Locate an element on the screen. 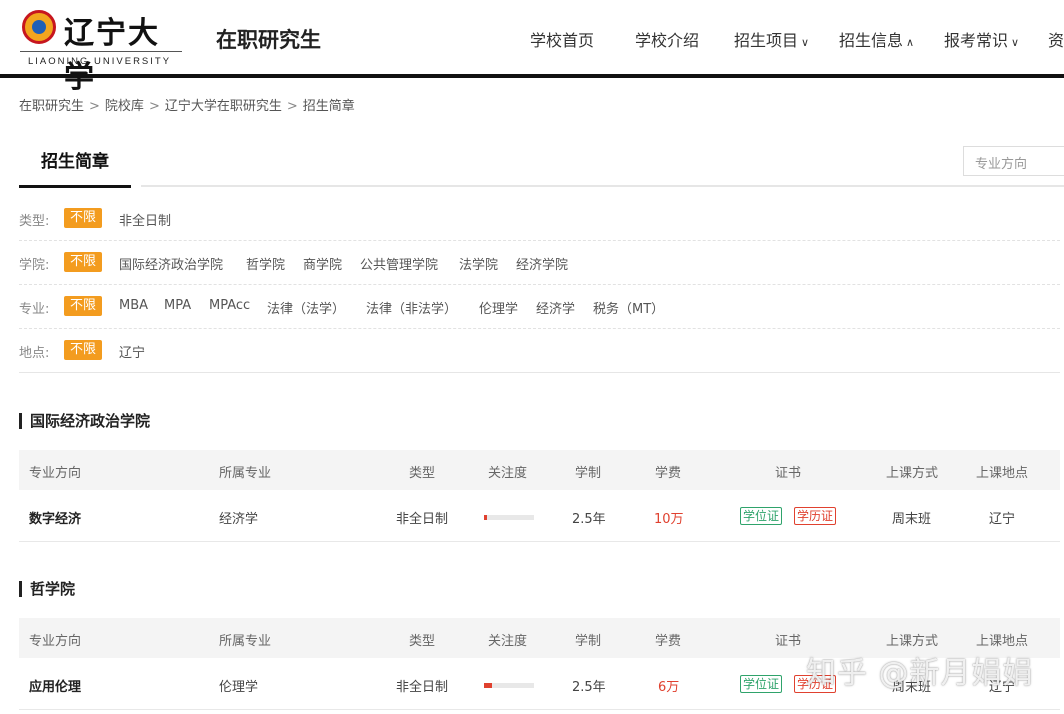 The image size is (1064, 714). site-title: 在职研究生 is located at coordinates (268, 40).